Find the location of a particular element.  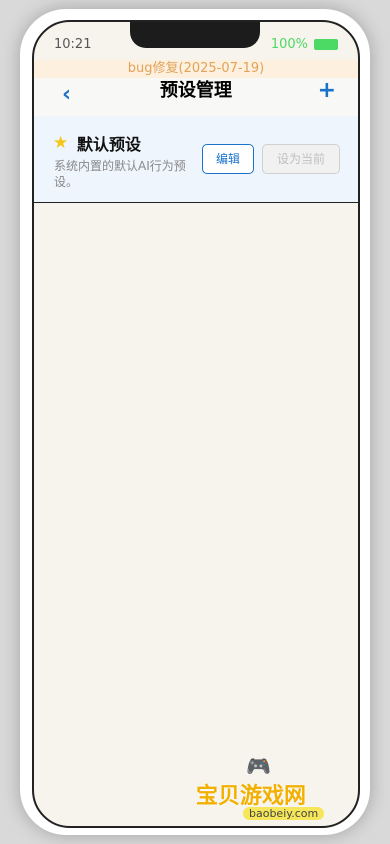

nav-bar: ‹ 预设管理 + is located at coordinates (196, 97).